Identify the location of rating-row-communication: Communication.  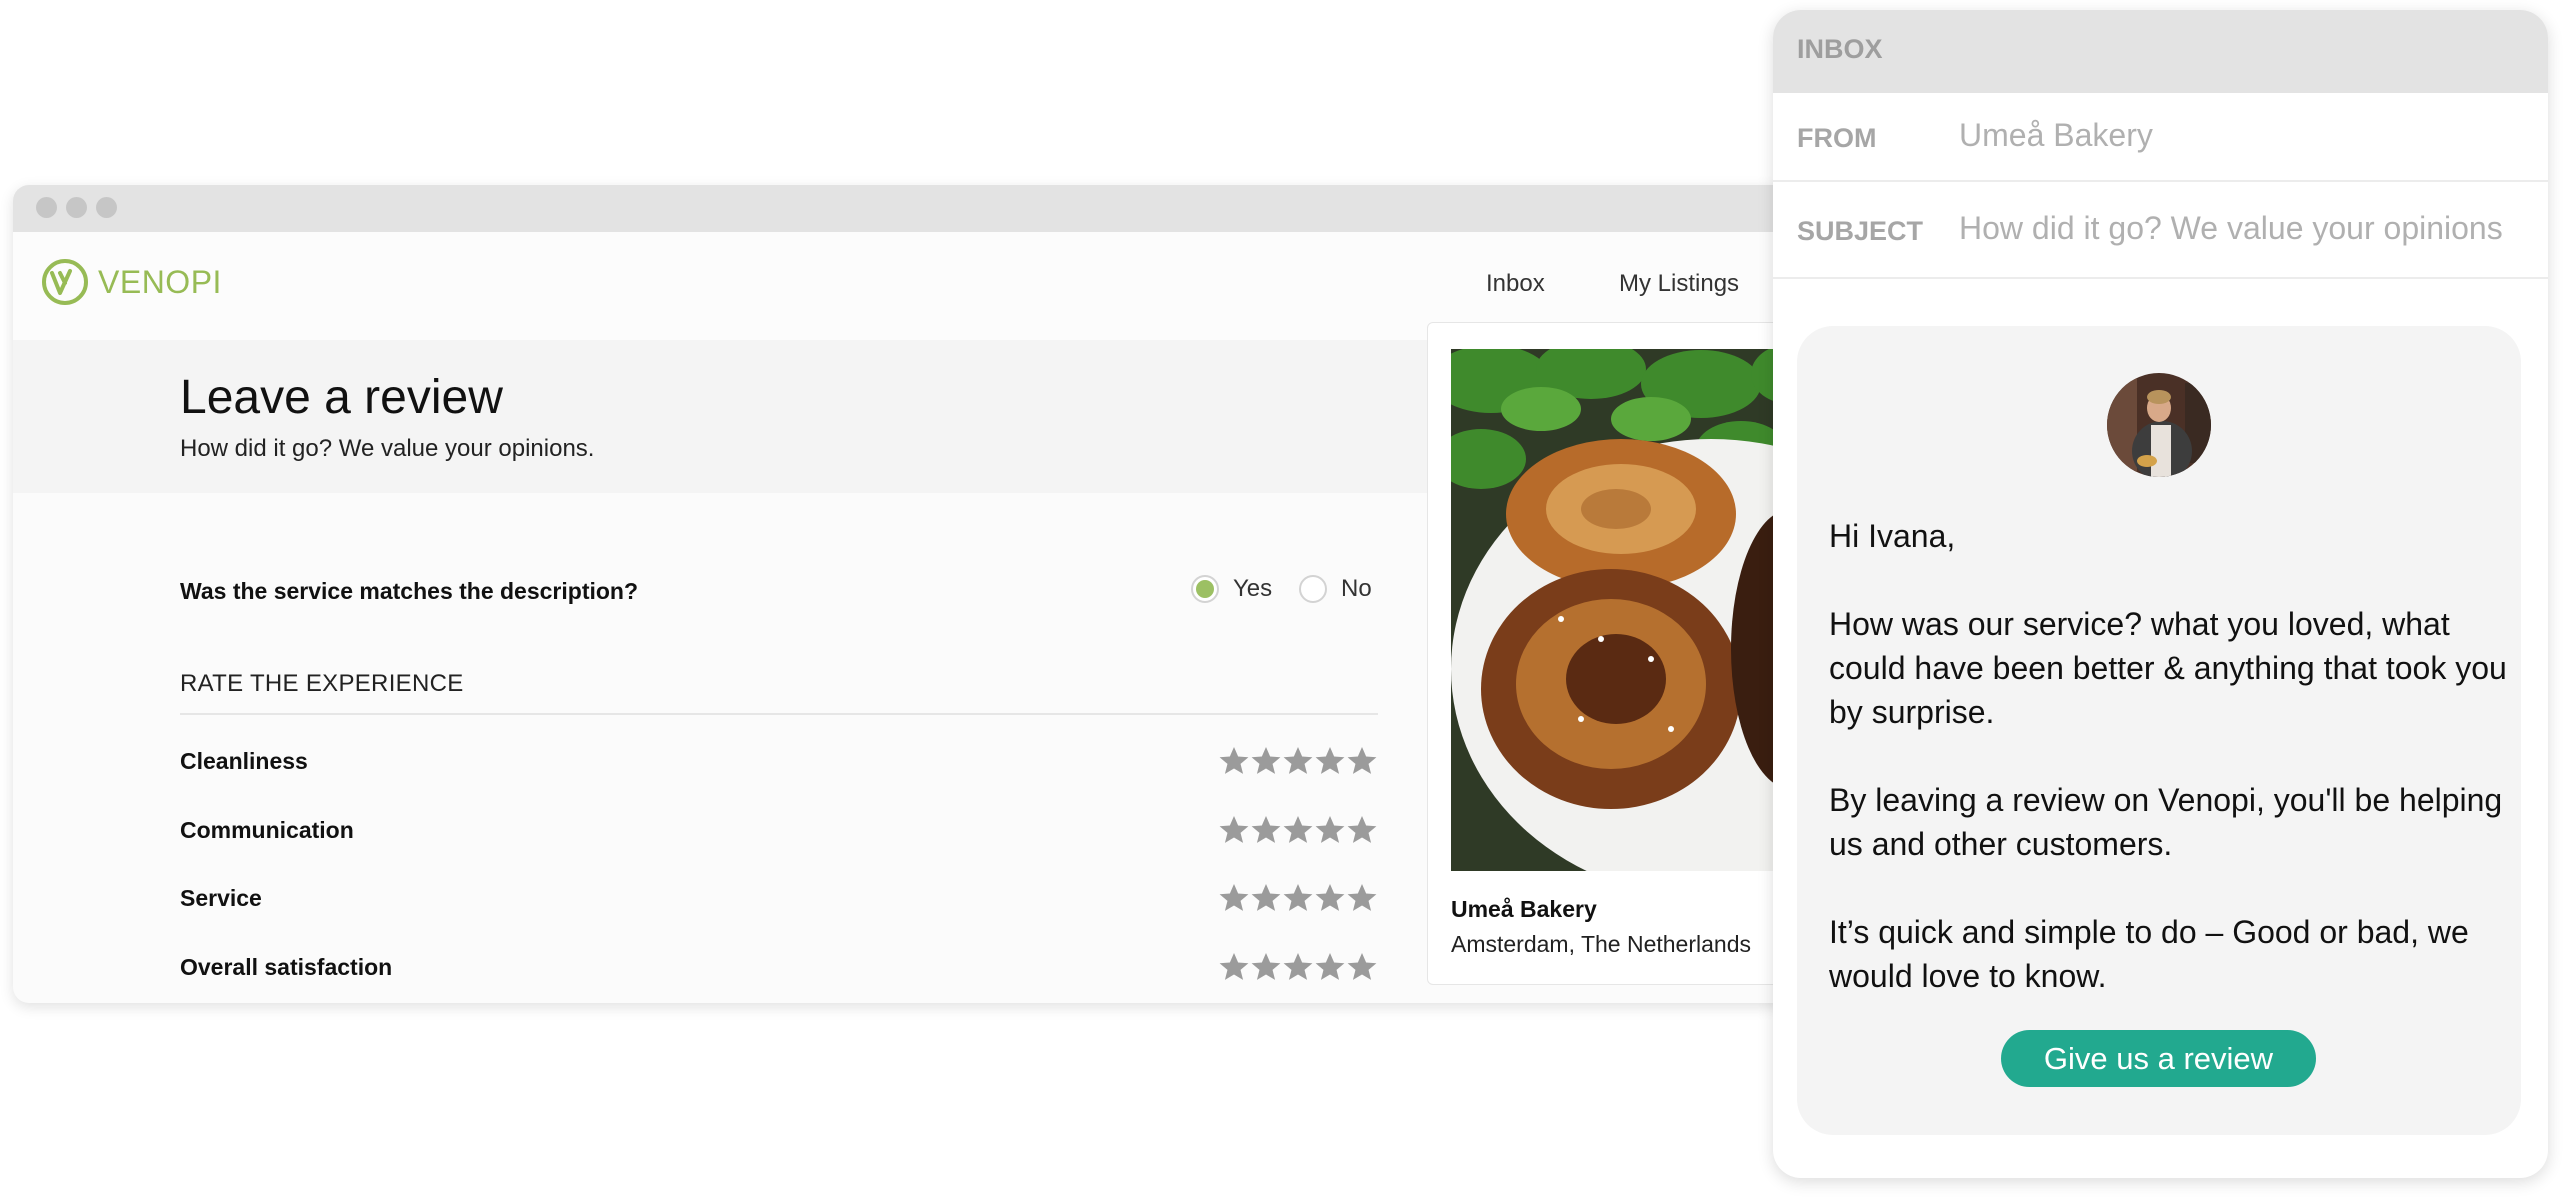
(779, 830).